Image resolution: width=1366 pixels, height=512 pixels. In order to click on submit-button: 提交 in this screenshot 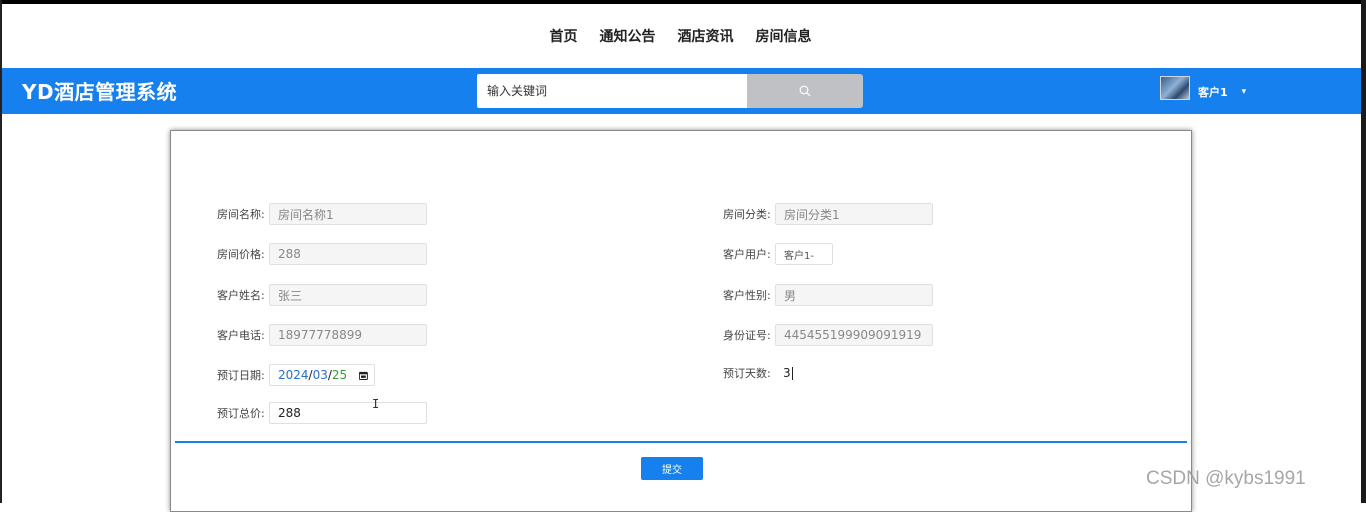, I will do `click(672, 468)`.